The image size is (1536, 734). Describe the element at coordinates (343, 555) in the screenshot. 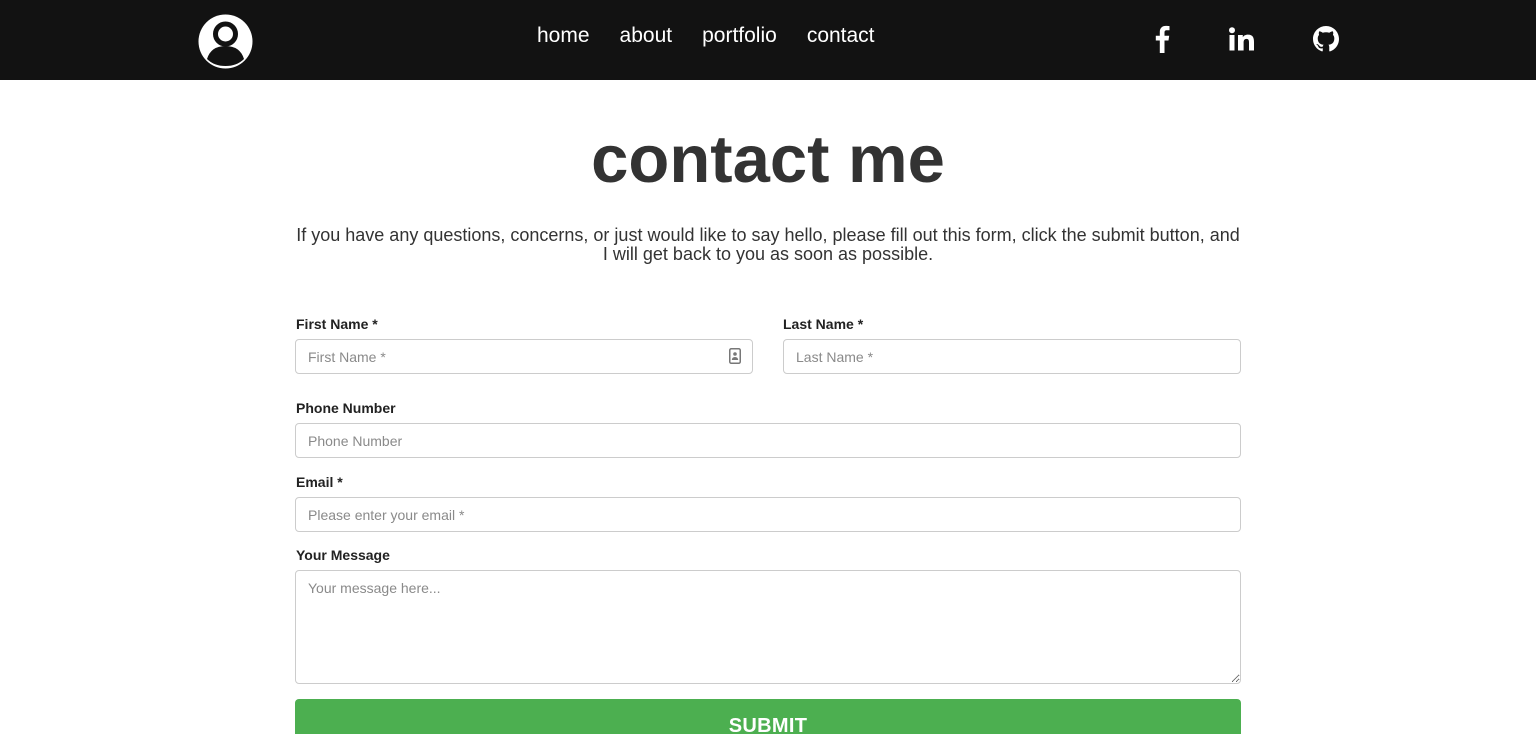

I see `message-label: Your Message` at that location.